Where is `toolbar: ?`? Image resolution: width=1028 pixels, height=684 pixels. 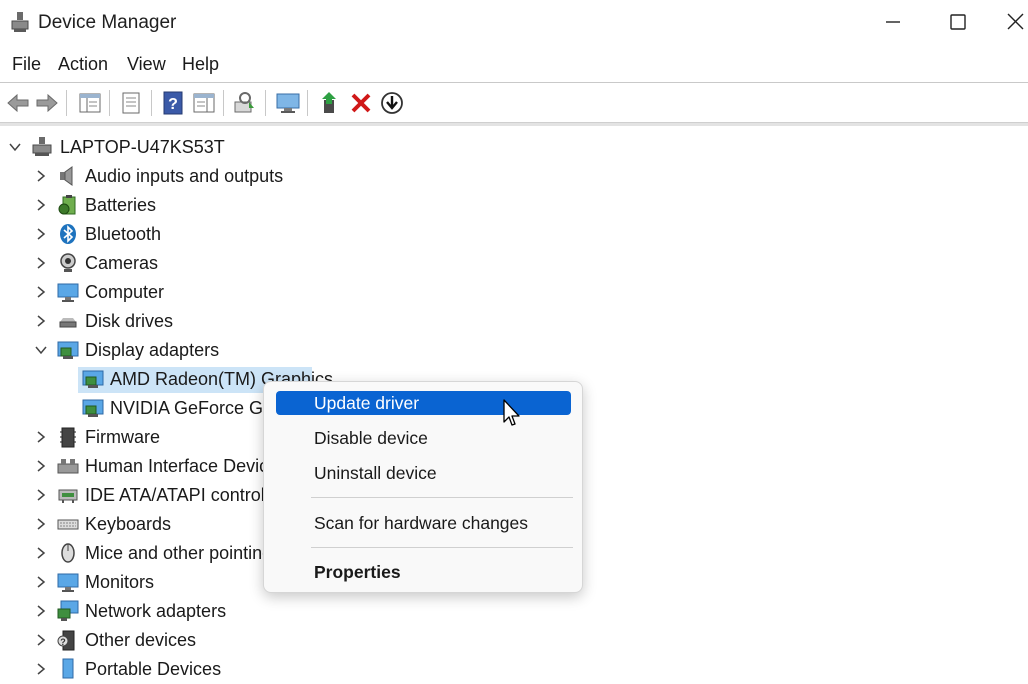
toolbar: ? is located at coordinates (514, 103).